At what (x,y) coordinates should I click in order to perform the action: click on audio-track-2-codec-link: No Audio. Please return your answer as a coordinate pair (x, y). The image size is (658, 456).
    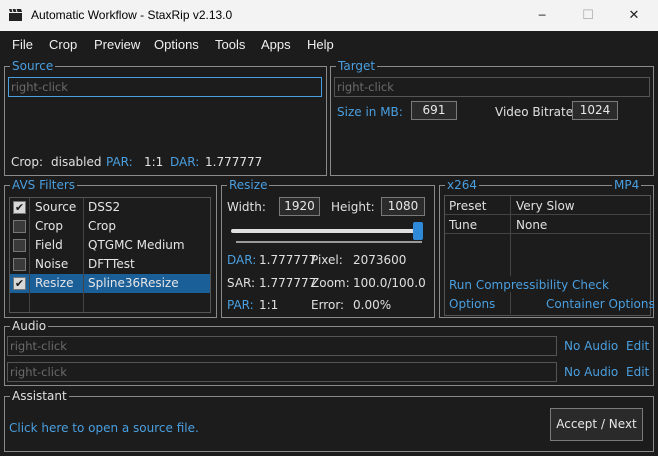
    Looking at the image, I should click on (591, 372).